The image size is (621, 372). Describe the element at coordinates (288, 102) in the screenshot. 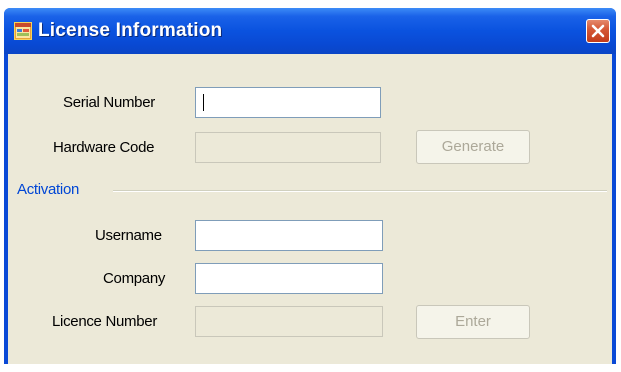

I see `serial-number-input` at that location.